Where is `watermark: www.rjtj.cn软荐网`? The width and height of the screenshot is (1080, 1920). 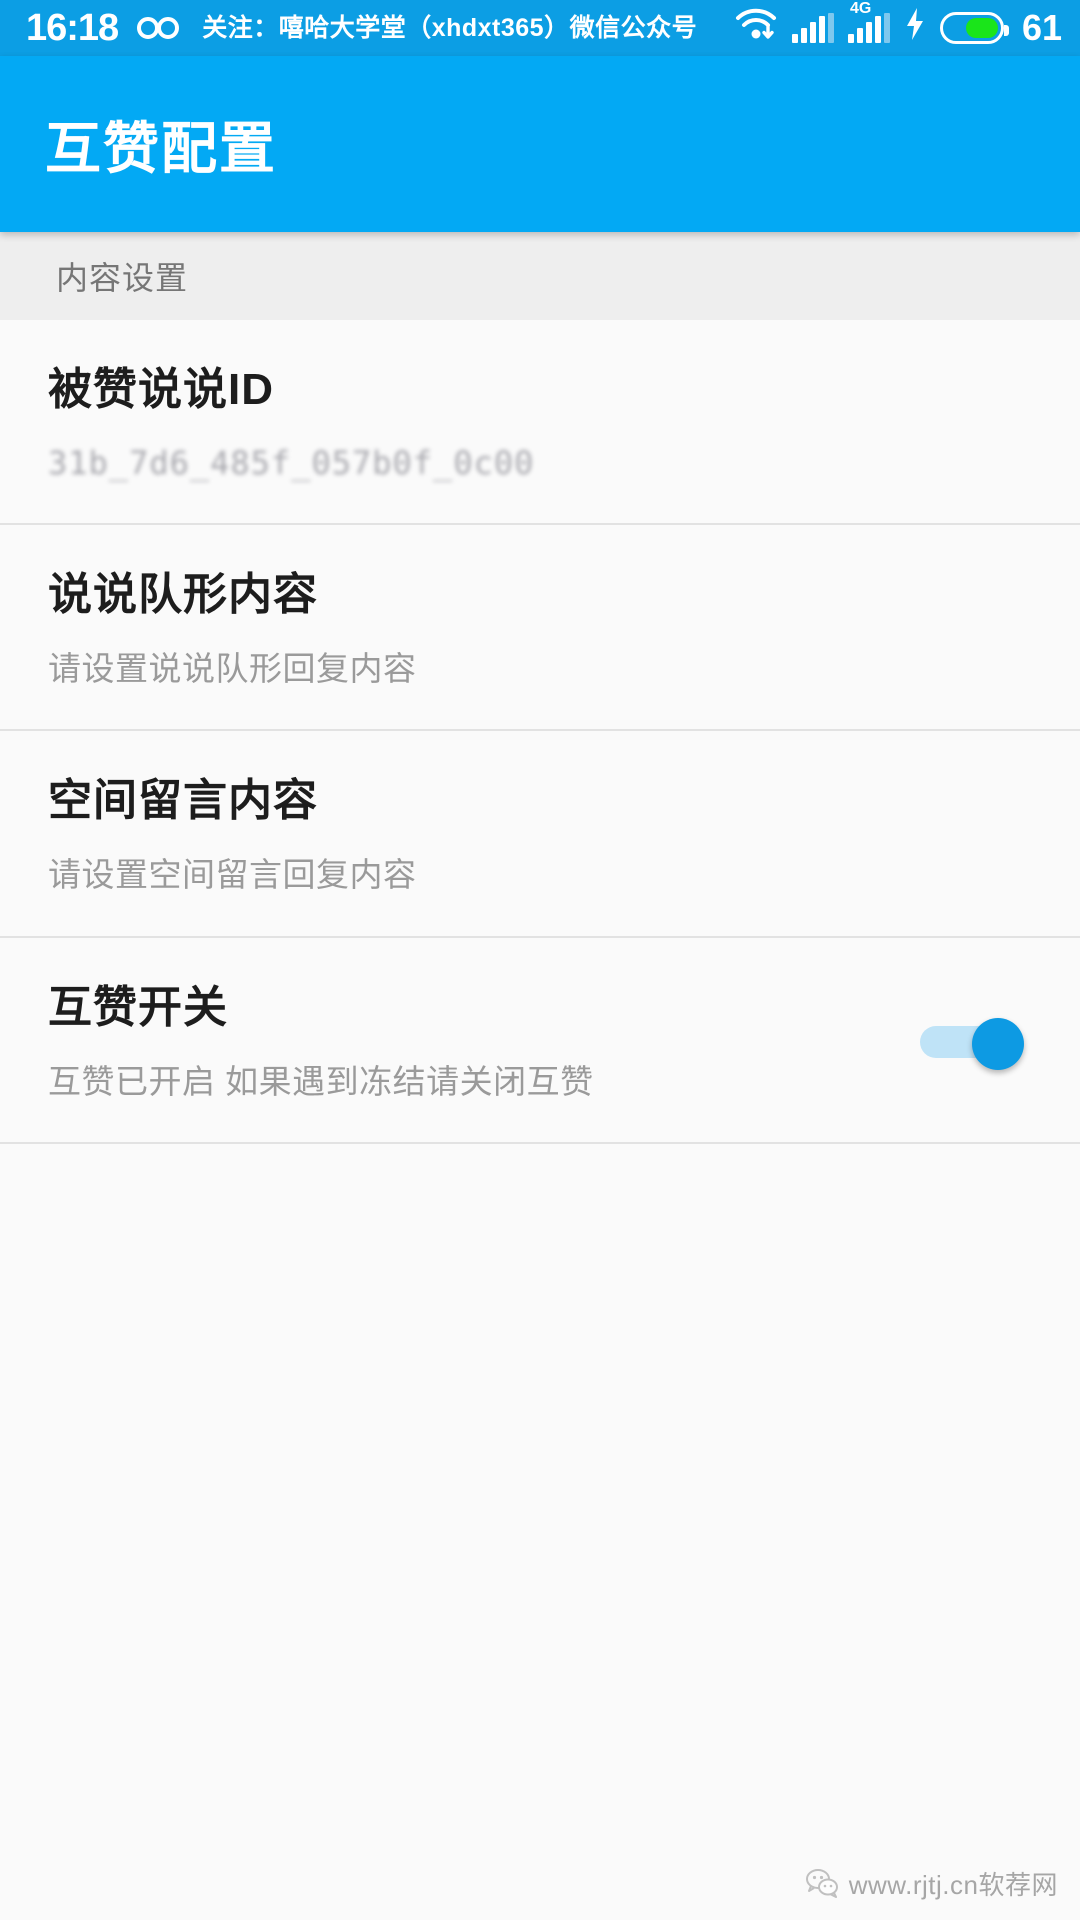
watermark: www.rjtj.cn软荐网 is located at coordinates (931, 1883).